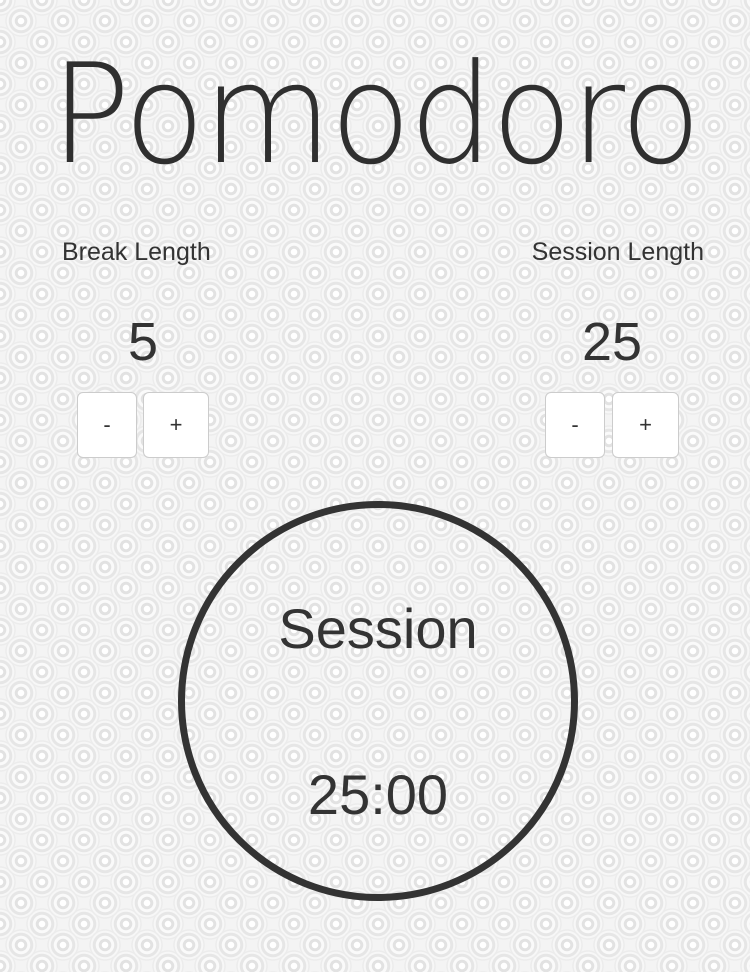 This screenshot has width=750, height=972. What do you see at coordinates (378, 628) in the screenshot?
I see `timer-mode-label: Session` at bounding box center [378, 628].